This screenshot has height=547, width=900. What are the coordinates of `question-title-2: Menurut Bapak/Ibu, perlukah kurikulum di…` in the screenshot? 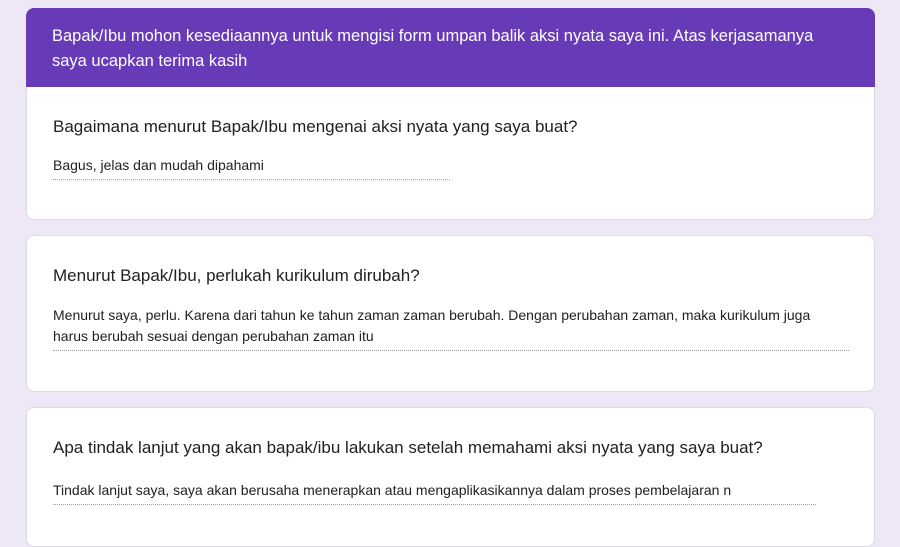 It's located at (236, 275).